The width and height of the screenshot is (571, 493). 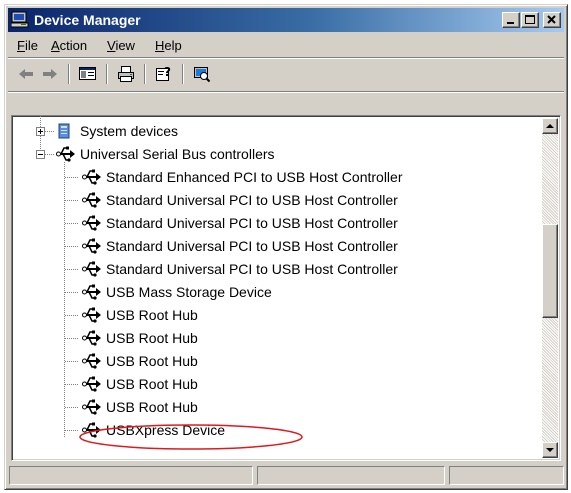 I want to click on print-icon, so click(x=126, y=74).